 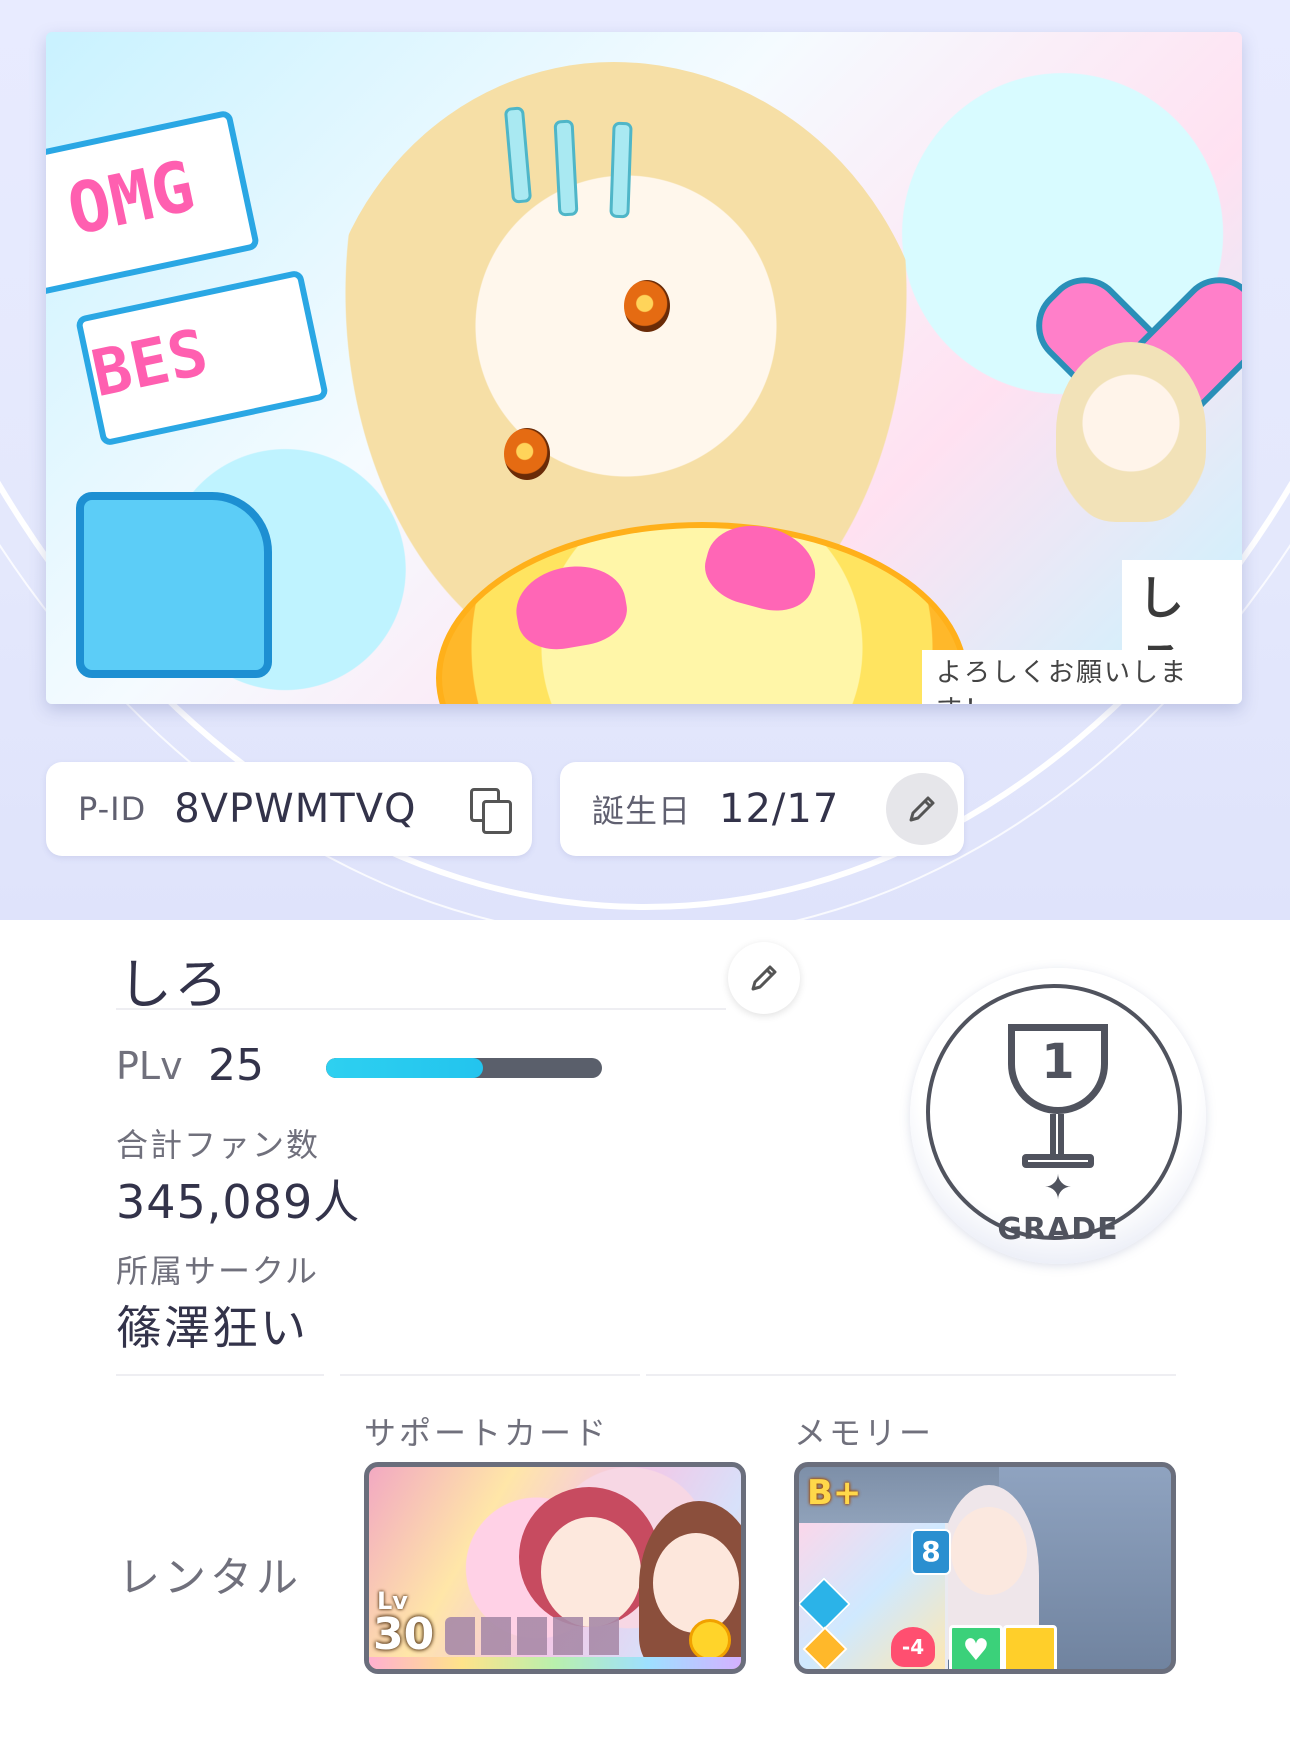 I want to click on heart-icon: ♥, so click(x=976, y=1647).